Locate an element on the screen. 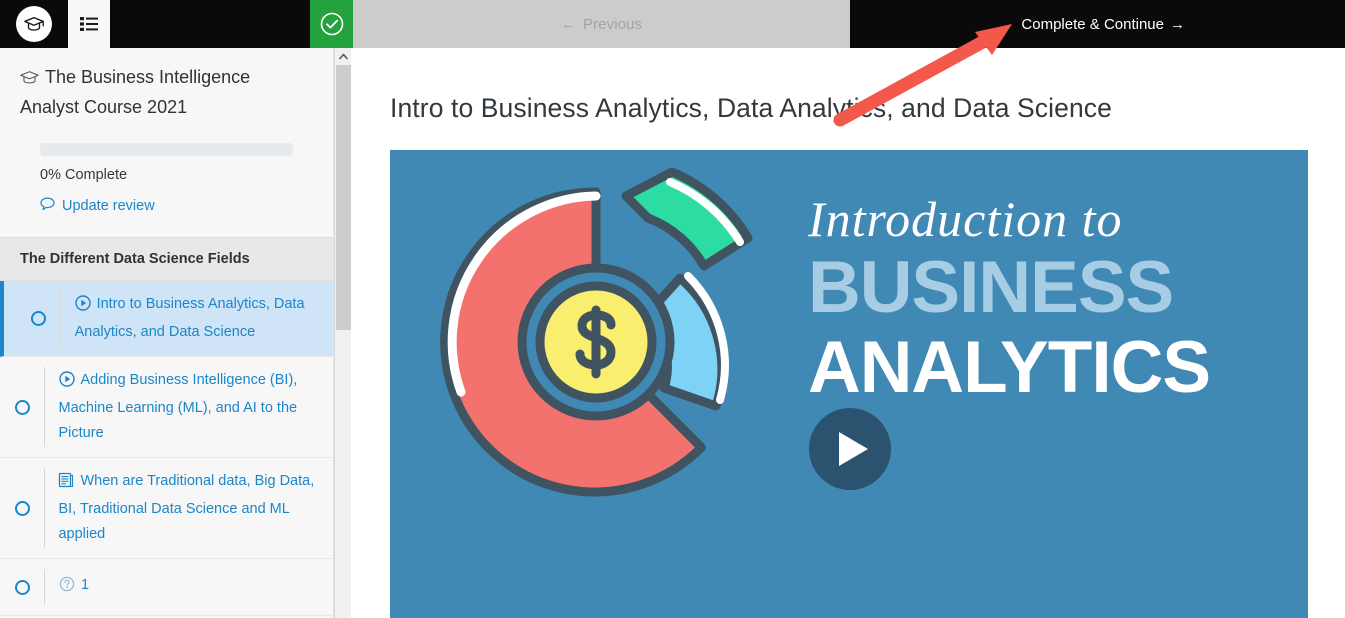 Image resolution: width=1345 pixels, height=618 pixels. document-text-icon is located at coordinates (66, 484).